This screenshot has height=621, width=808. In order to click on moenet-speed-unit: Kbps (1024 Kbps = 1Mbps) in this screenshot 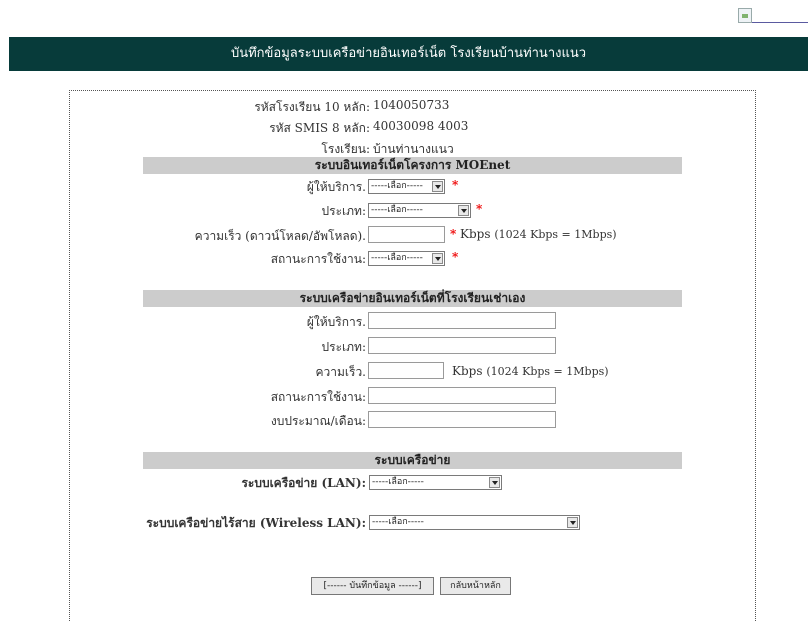, I will do `click(538, 234)`.